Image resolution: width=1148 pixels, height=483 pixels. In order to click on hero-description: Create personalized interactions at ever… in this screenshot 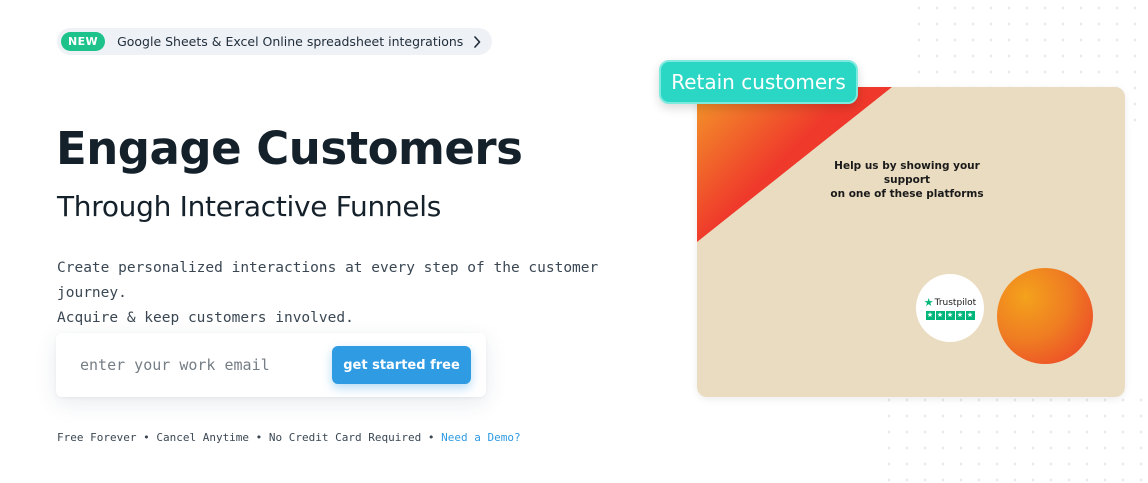, I will do `click(347, 293)`.